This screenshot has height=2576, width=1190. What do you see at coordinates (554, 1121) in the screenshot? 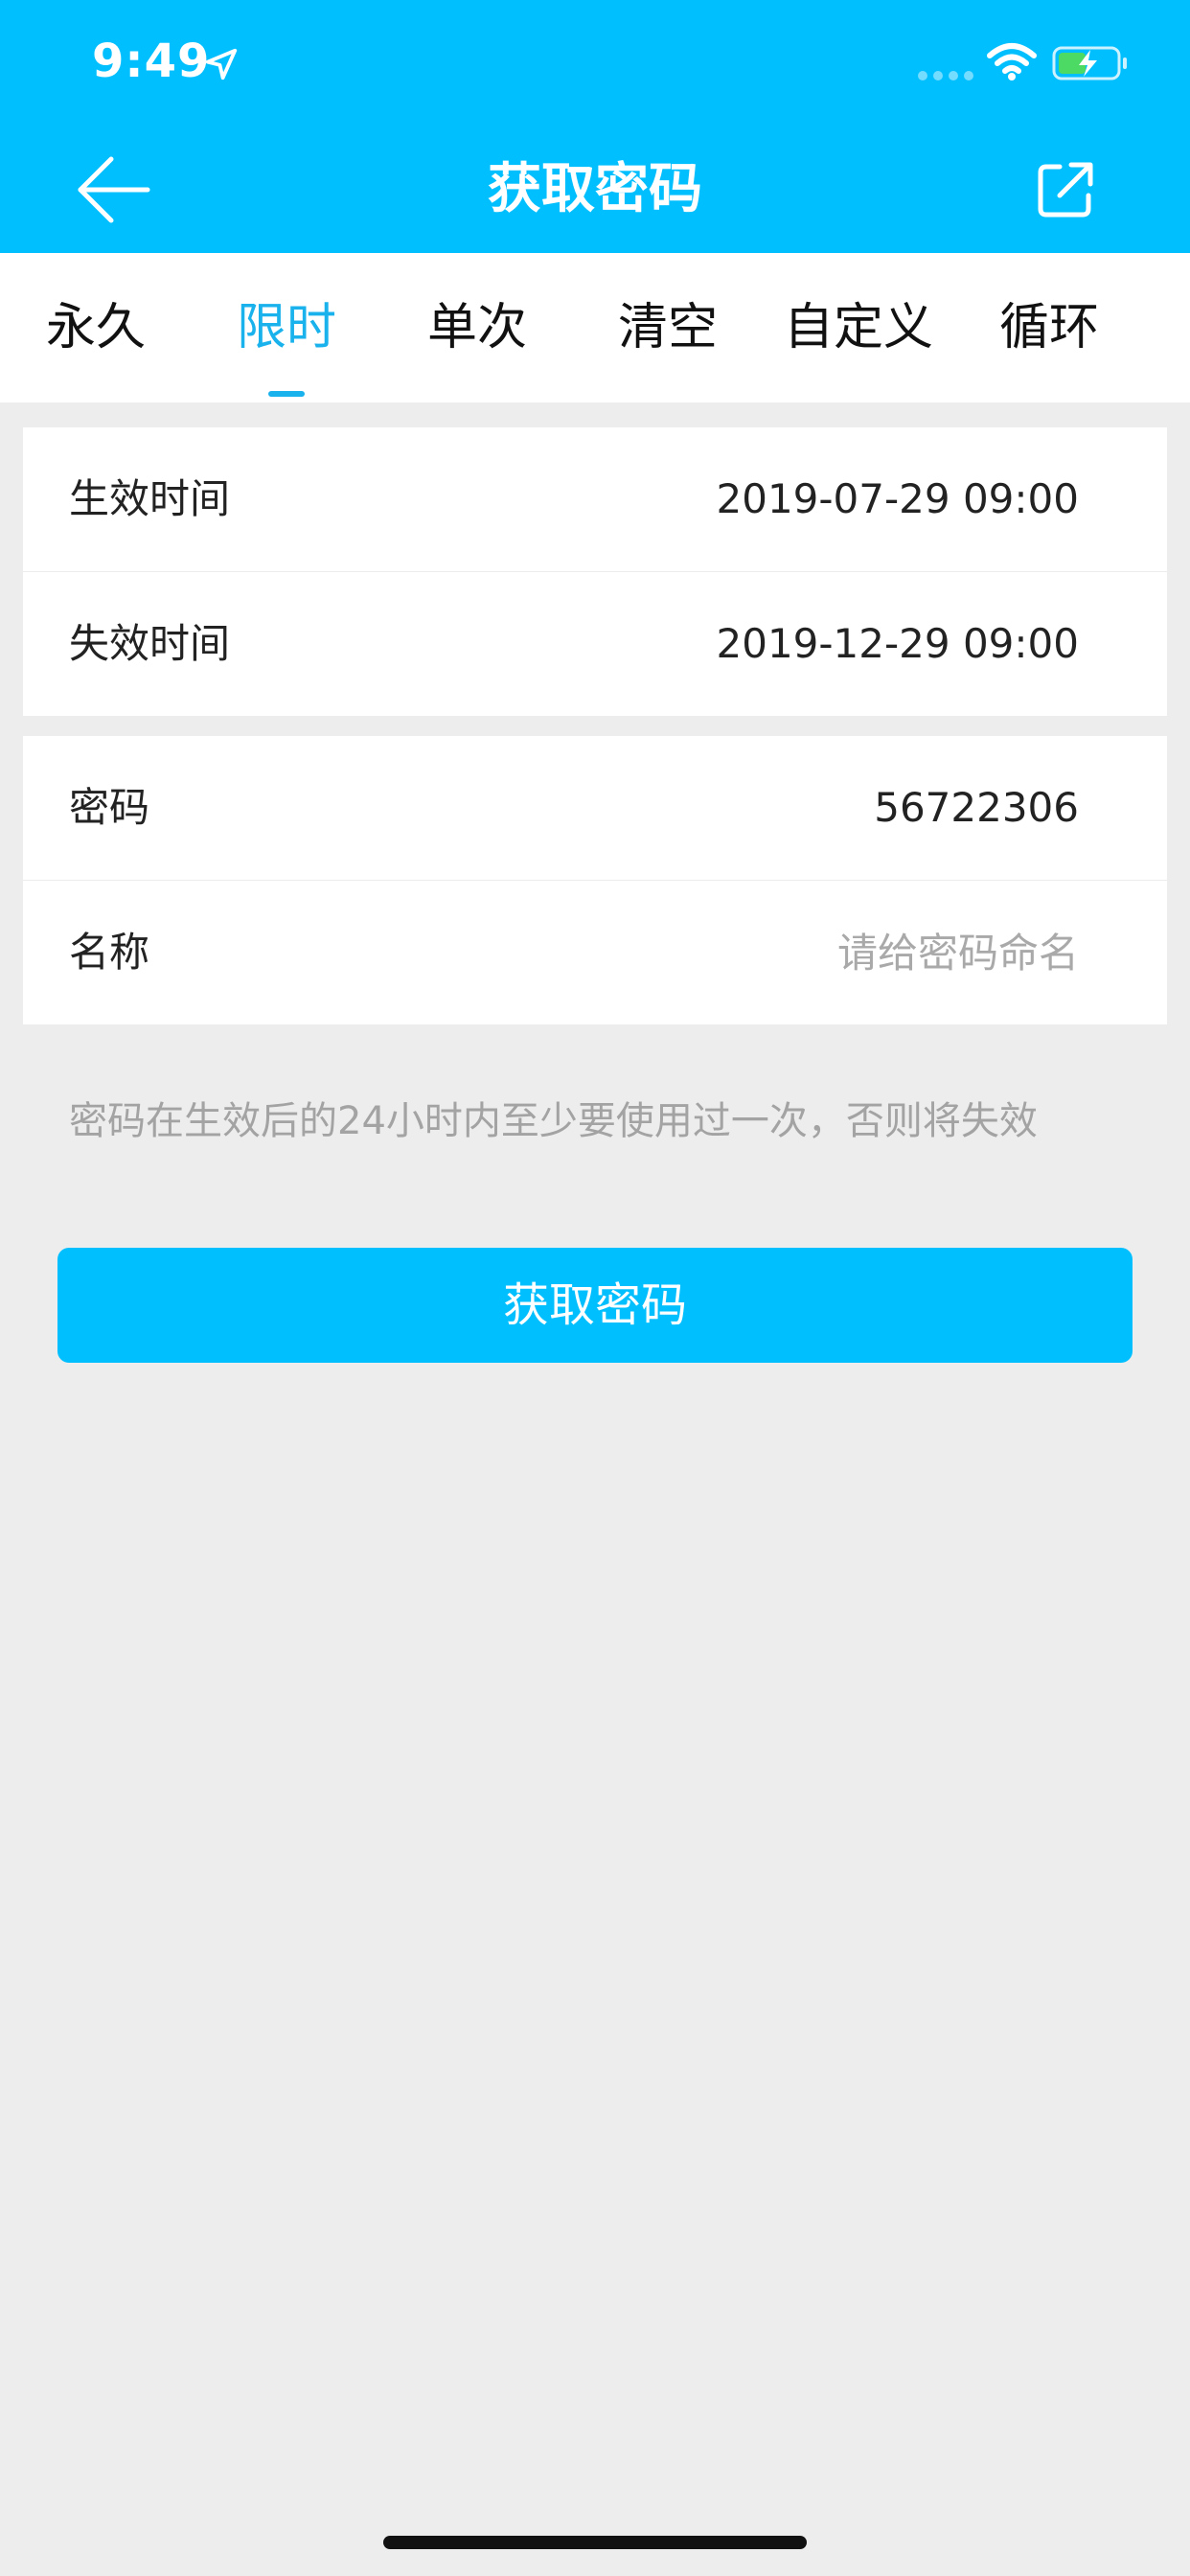
I see `validity-hint: 密码在生效后的24小时内至少要使用过一次，否则将失效` at bounding box center [554, 1121].